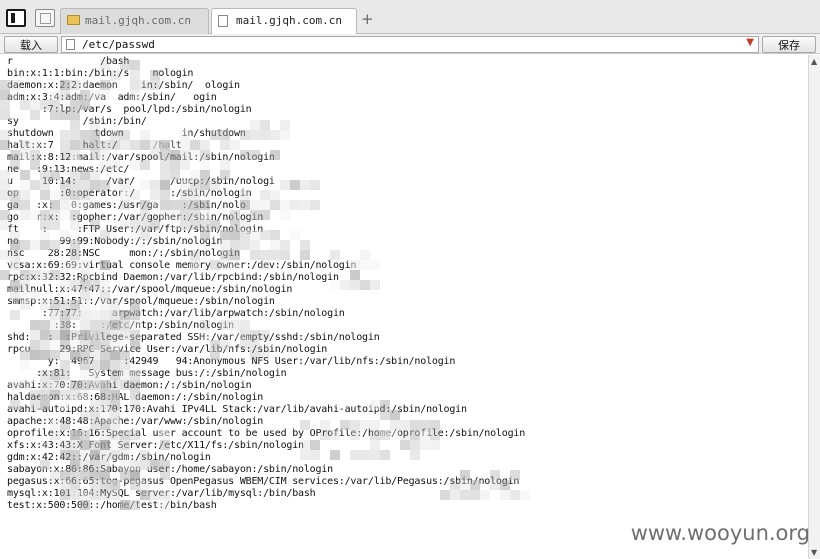 Image resolution: width=820 pixels, height=559 pixels. What do you see at coordinates (750, 42) in the screenshot?
I see `chevron-down-icon: ▼` at bounding box center [750, 42].